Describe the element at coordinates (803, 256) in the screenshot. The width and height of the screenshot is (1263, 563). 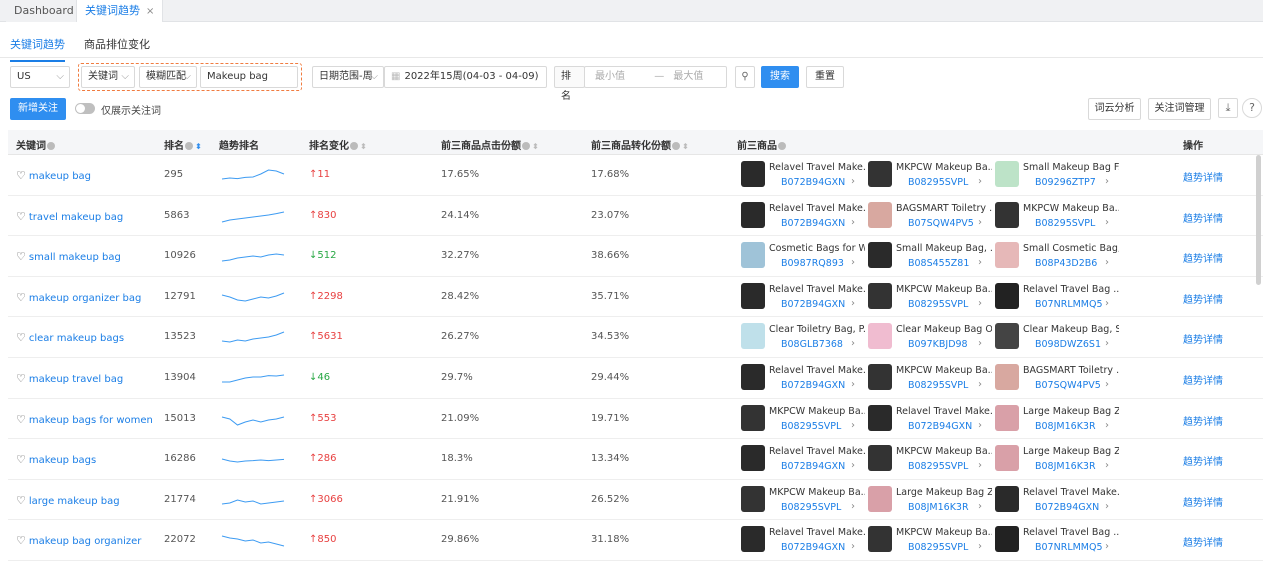
I see `product-card: Cosmetic Bags for W... B0987RQ893 ›` at that location.